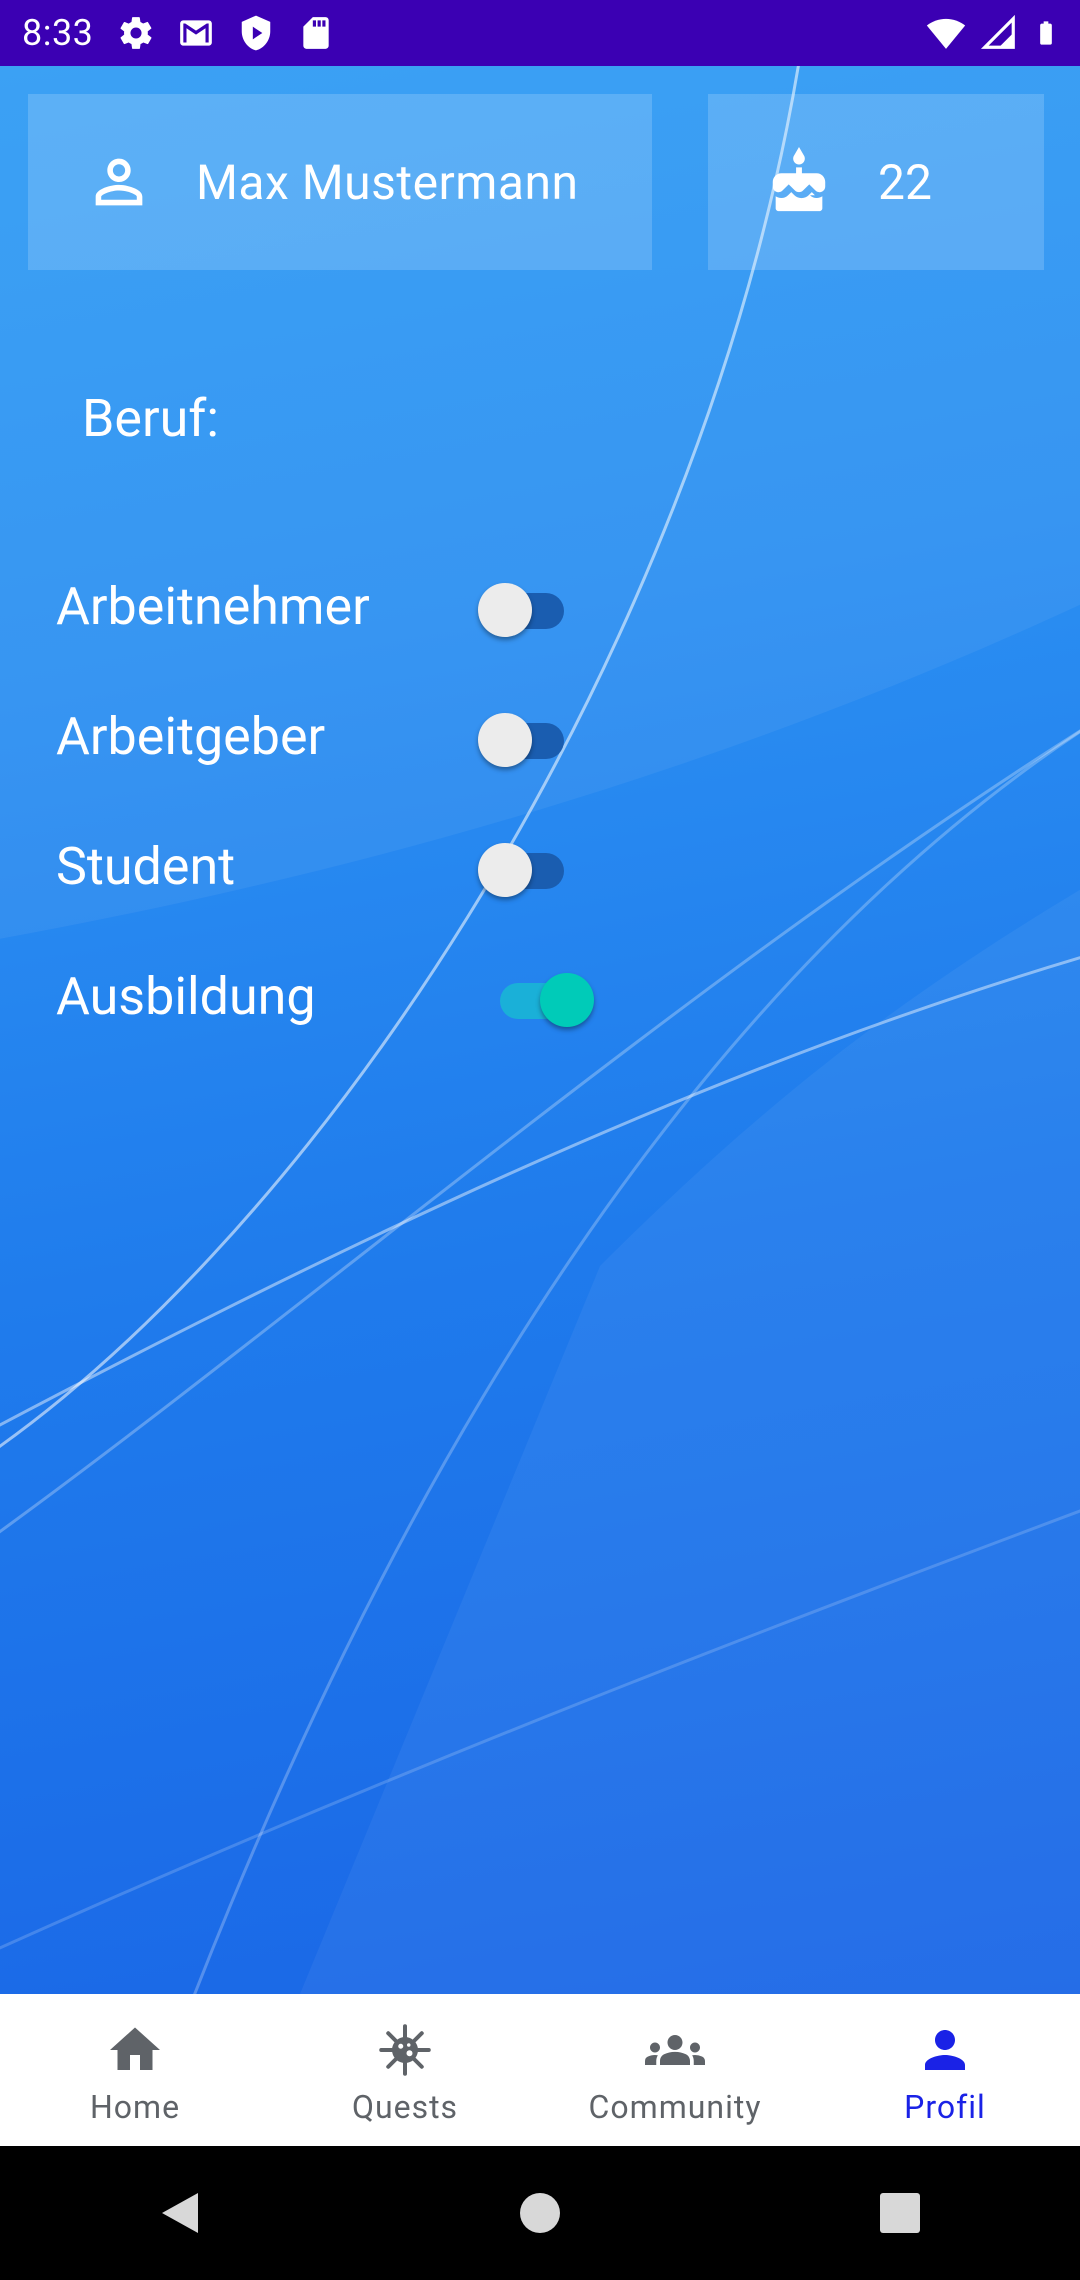 This screenshot has height=2280, width=1080. I want to click on nav-community: Community, so click(675, 2070).